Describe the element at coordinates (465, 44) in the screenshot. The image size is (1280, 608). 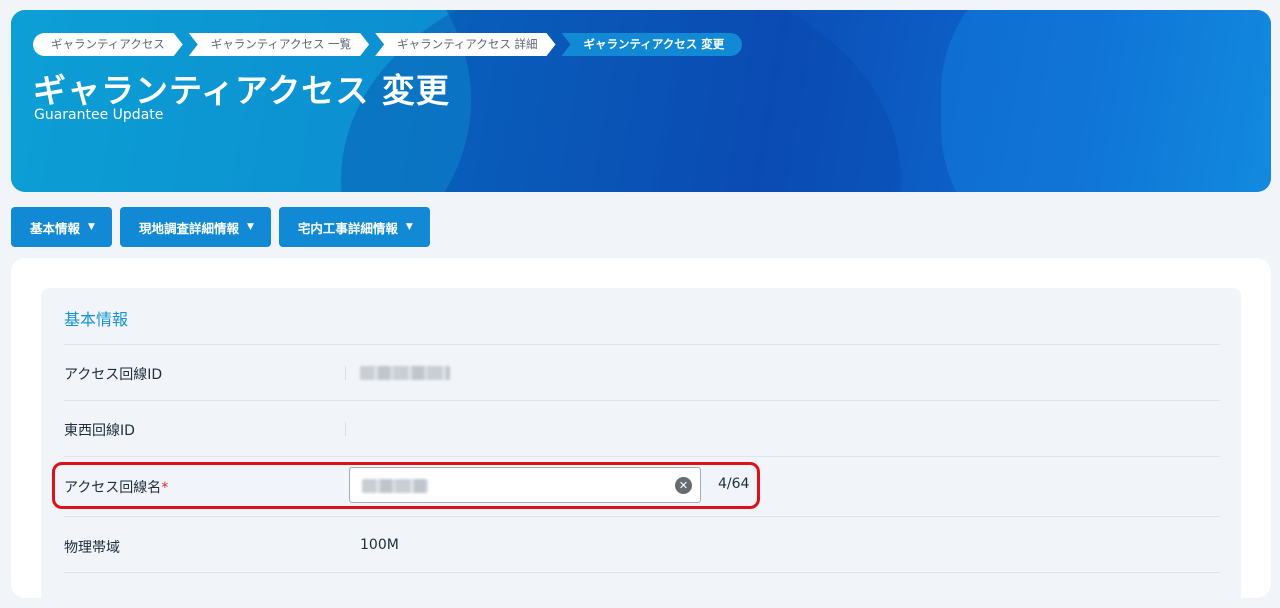
I see `breadcrumb-item-guarantee-detail: ギャランティアクセス 詳細` at that location.